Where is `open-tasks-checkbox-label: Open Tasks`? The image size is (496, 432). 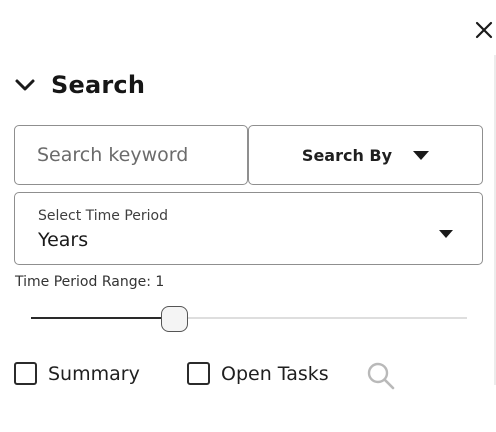 open-tasks-checkbox-label: Open Tasks is located at coordinates (275, 373).